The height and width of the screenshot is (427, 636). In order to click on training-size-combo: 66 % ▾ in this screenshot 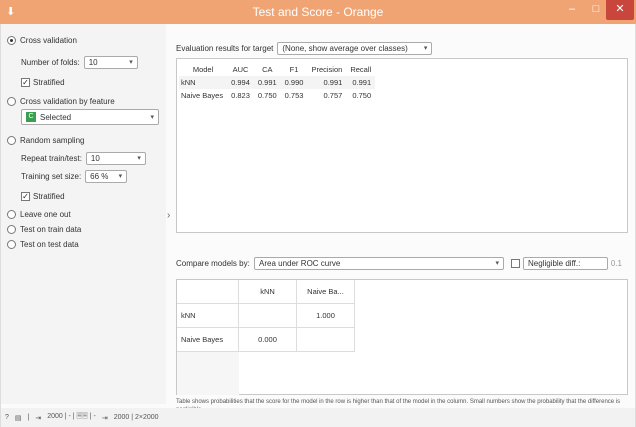, I will do `click(106, 176)`.